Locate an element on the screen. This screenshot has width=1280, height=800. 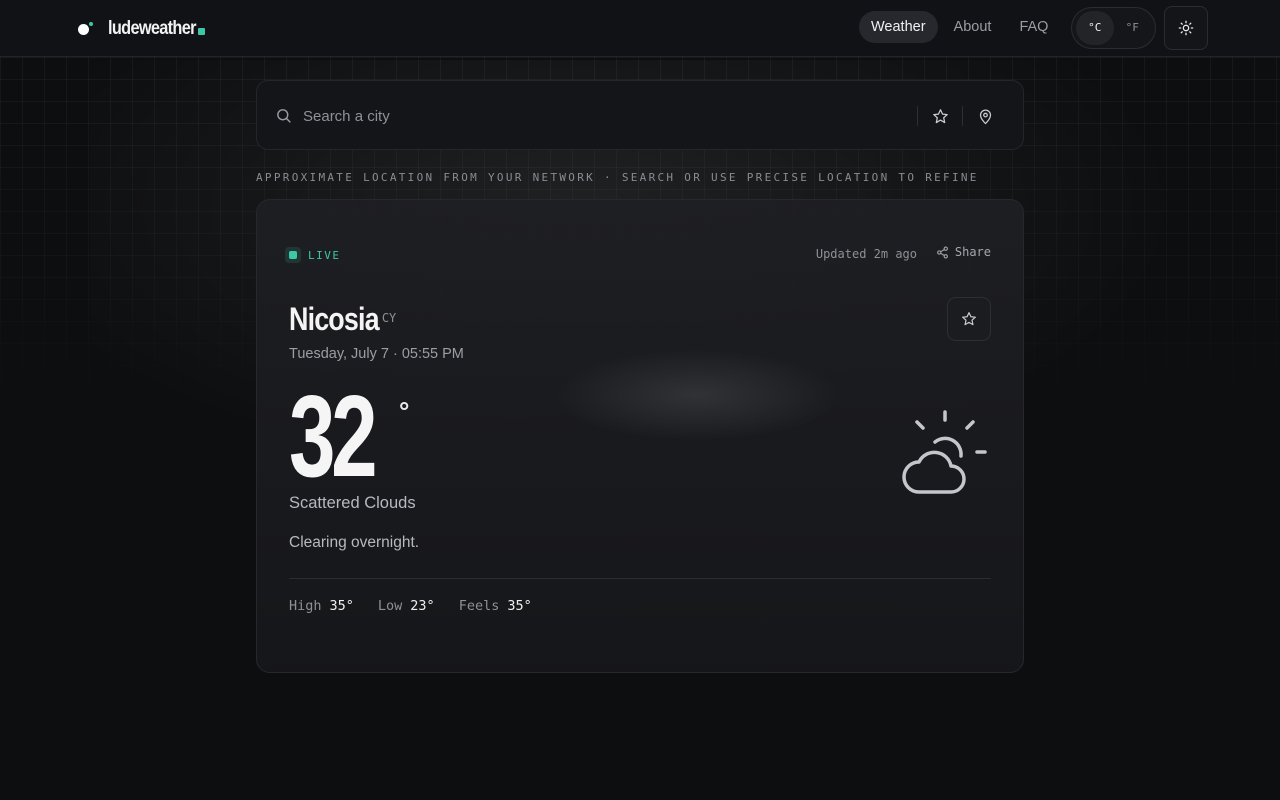
city-heading: Nicosia CY is located at coordinates (342, 319).